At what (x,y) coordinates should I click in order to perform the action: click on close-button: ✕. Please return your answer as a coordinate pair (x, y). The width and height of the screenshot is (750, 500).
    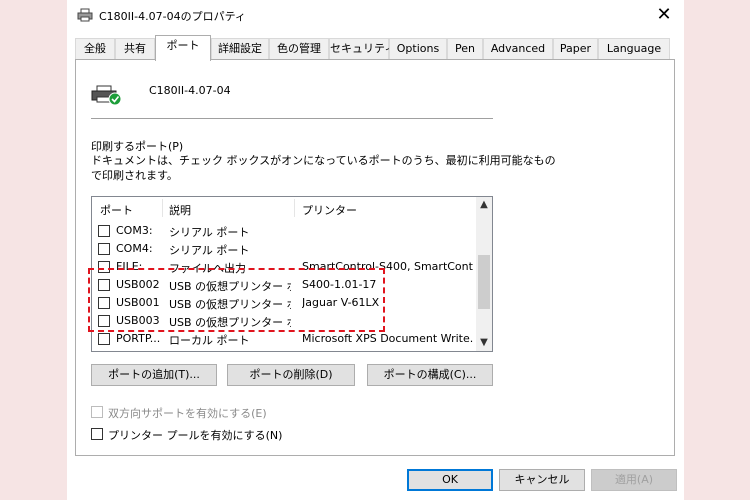
    Looking at the image, I should click on (664, 16).